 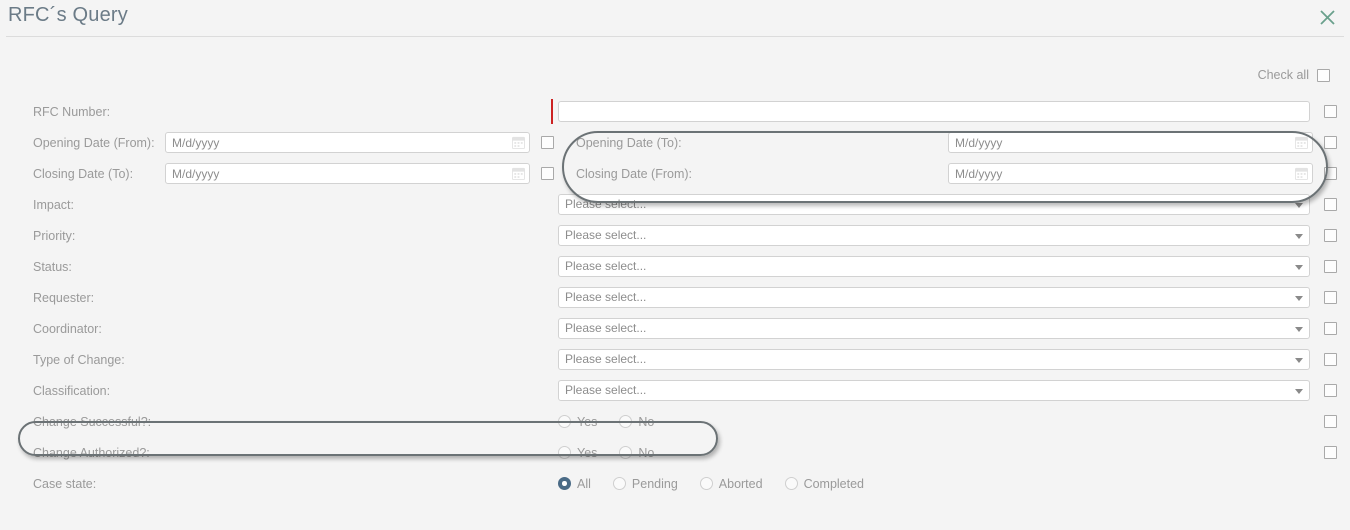 I want to click on change-authorized-radio-yes: Yes, so click(x=577, y=453).